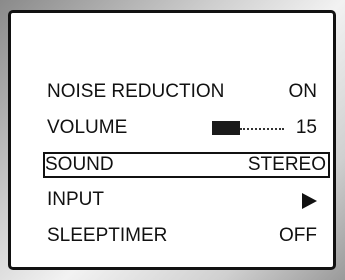 The width and height of the screenshot is (345, 280). Describe the element at coordinates (182, 236) in the screenshot. I see `menu-item-sleeptimer: SLEEPTIMER OFF` at that location.